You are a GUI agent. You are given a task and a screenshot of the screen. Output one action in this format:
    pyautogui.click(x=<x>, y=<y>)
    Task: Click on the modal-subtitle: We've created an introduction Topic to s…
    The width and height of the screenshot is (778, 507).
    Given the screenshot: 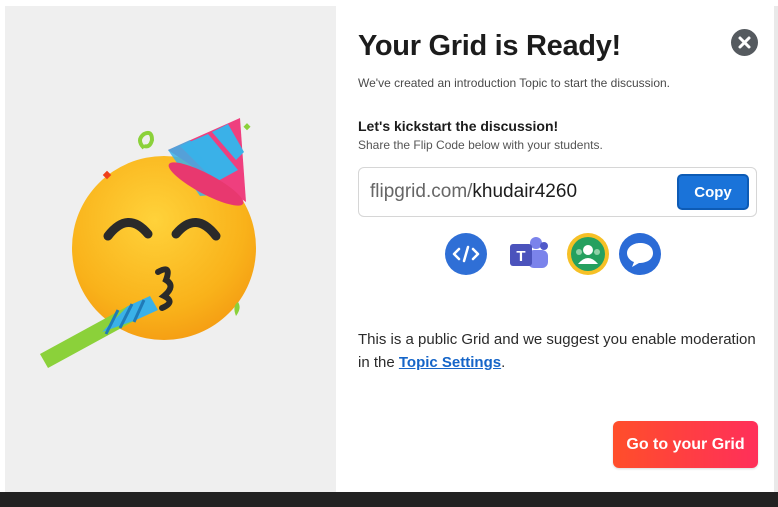 What is the action you would take?
    pyautogui.click(x=514, y=83)
    